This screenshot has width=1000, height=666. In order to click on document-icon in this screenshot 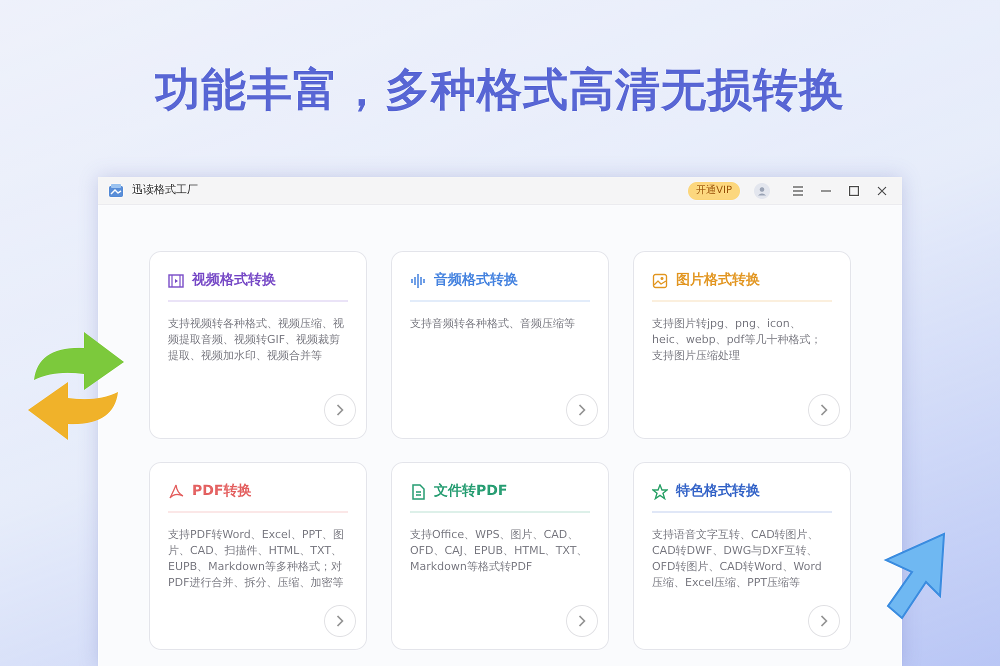, I will do `click(418, 492)`.